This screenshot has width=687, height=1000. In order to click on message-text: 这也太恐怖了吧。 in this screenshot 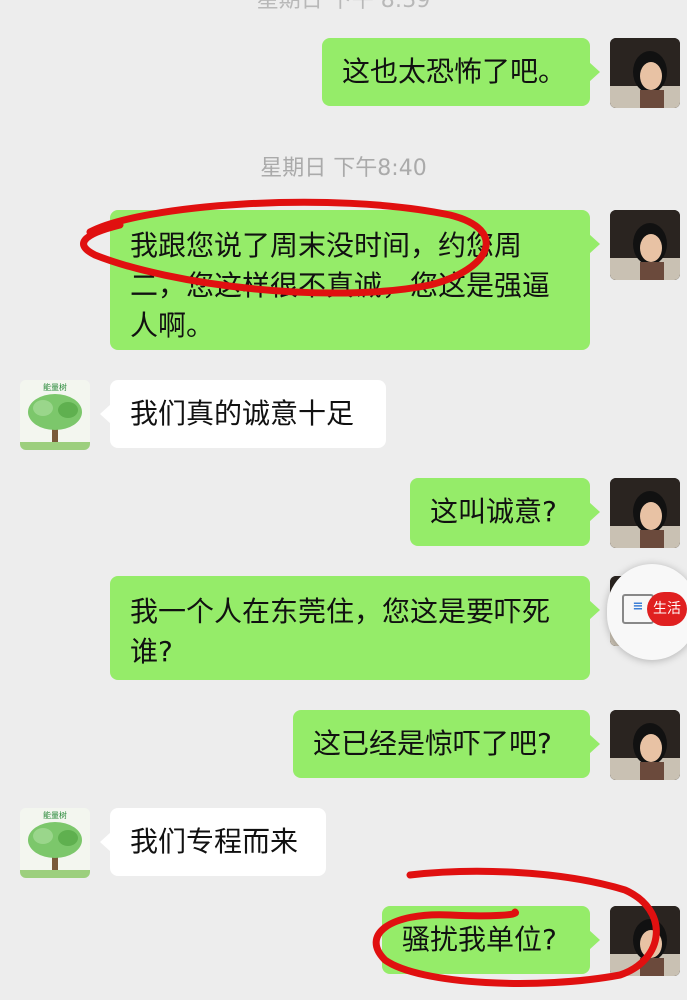, I will do `click(454, 71)`.